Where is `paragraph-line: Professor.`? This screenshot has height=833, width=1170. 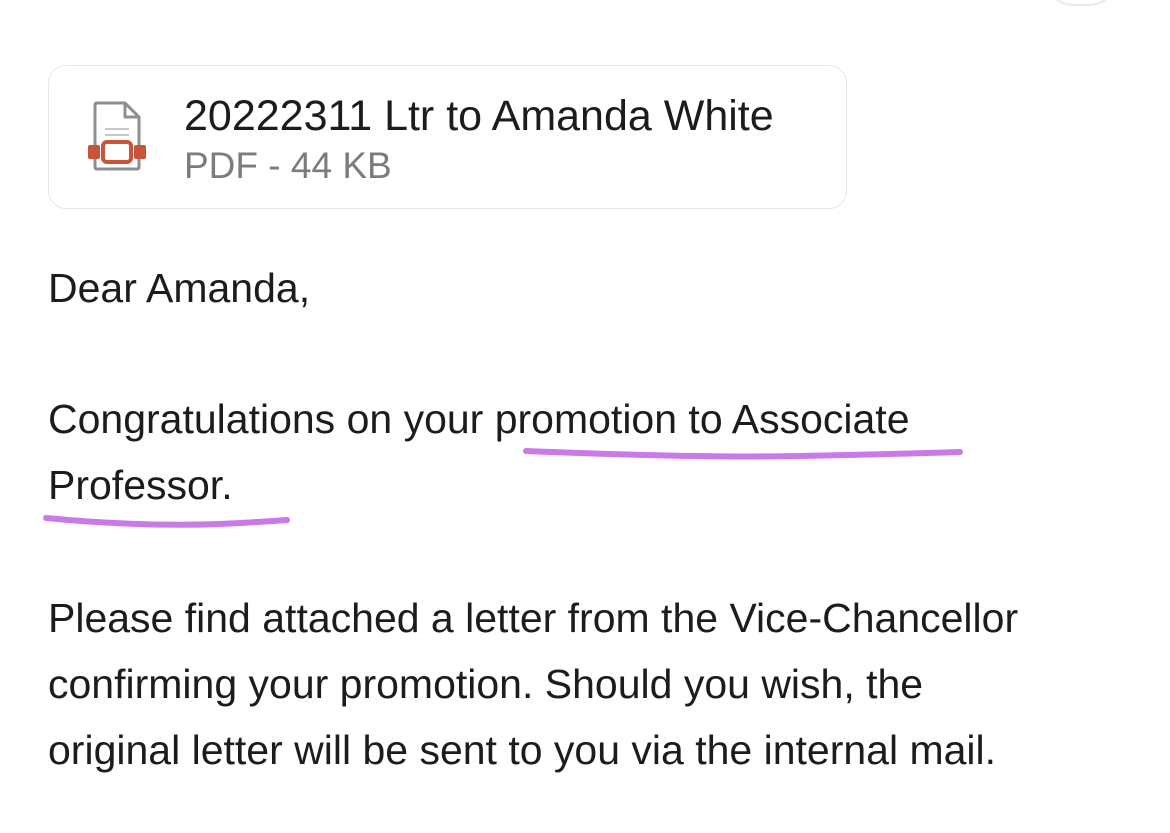
paragraph-line: Professor. is located at coordinates (140, 485).